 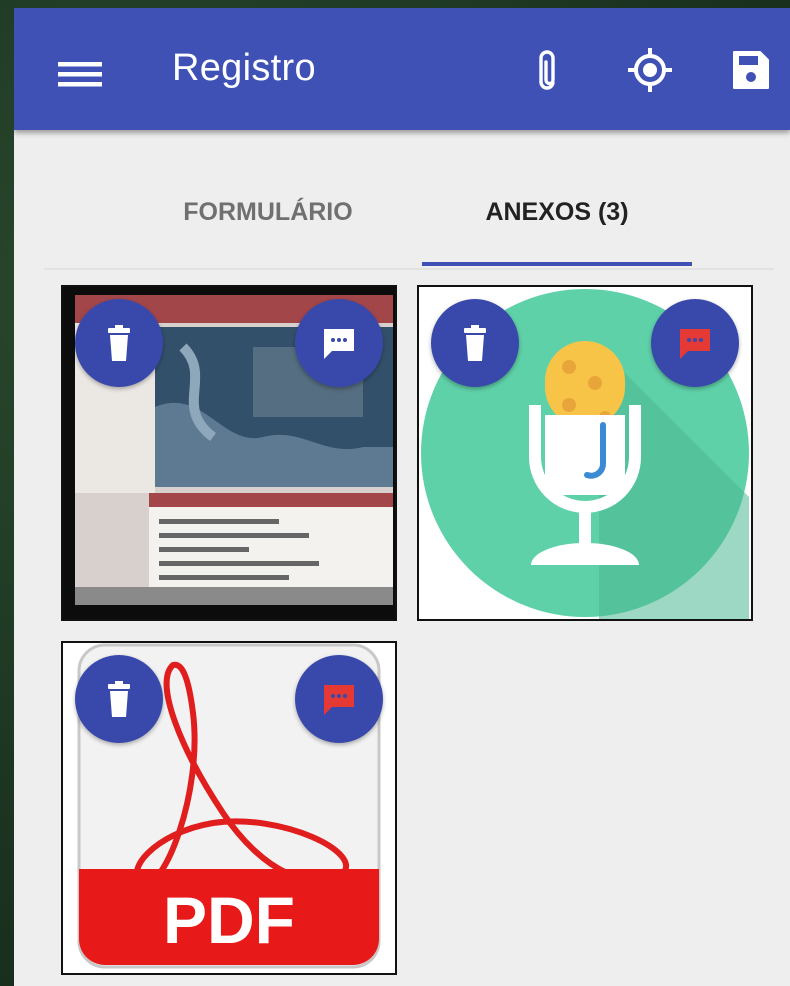 I want to click on location-button, so click(x=650, y=70).